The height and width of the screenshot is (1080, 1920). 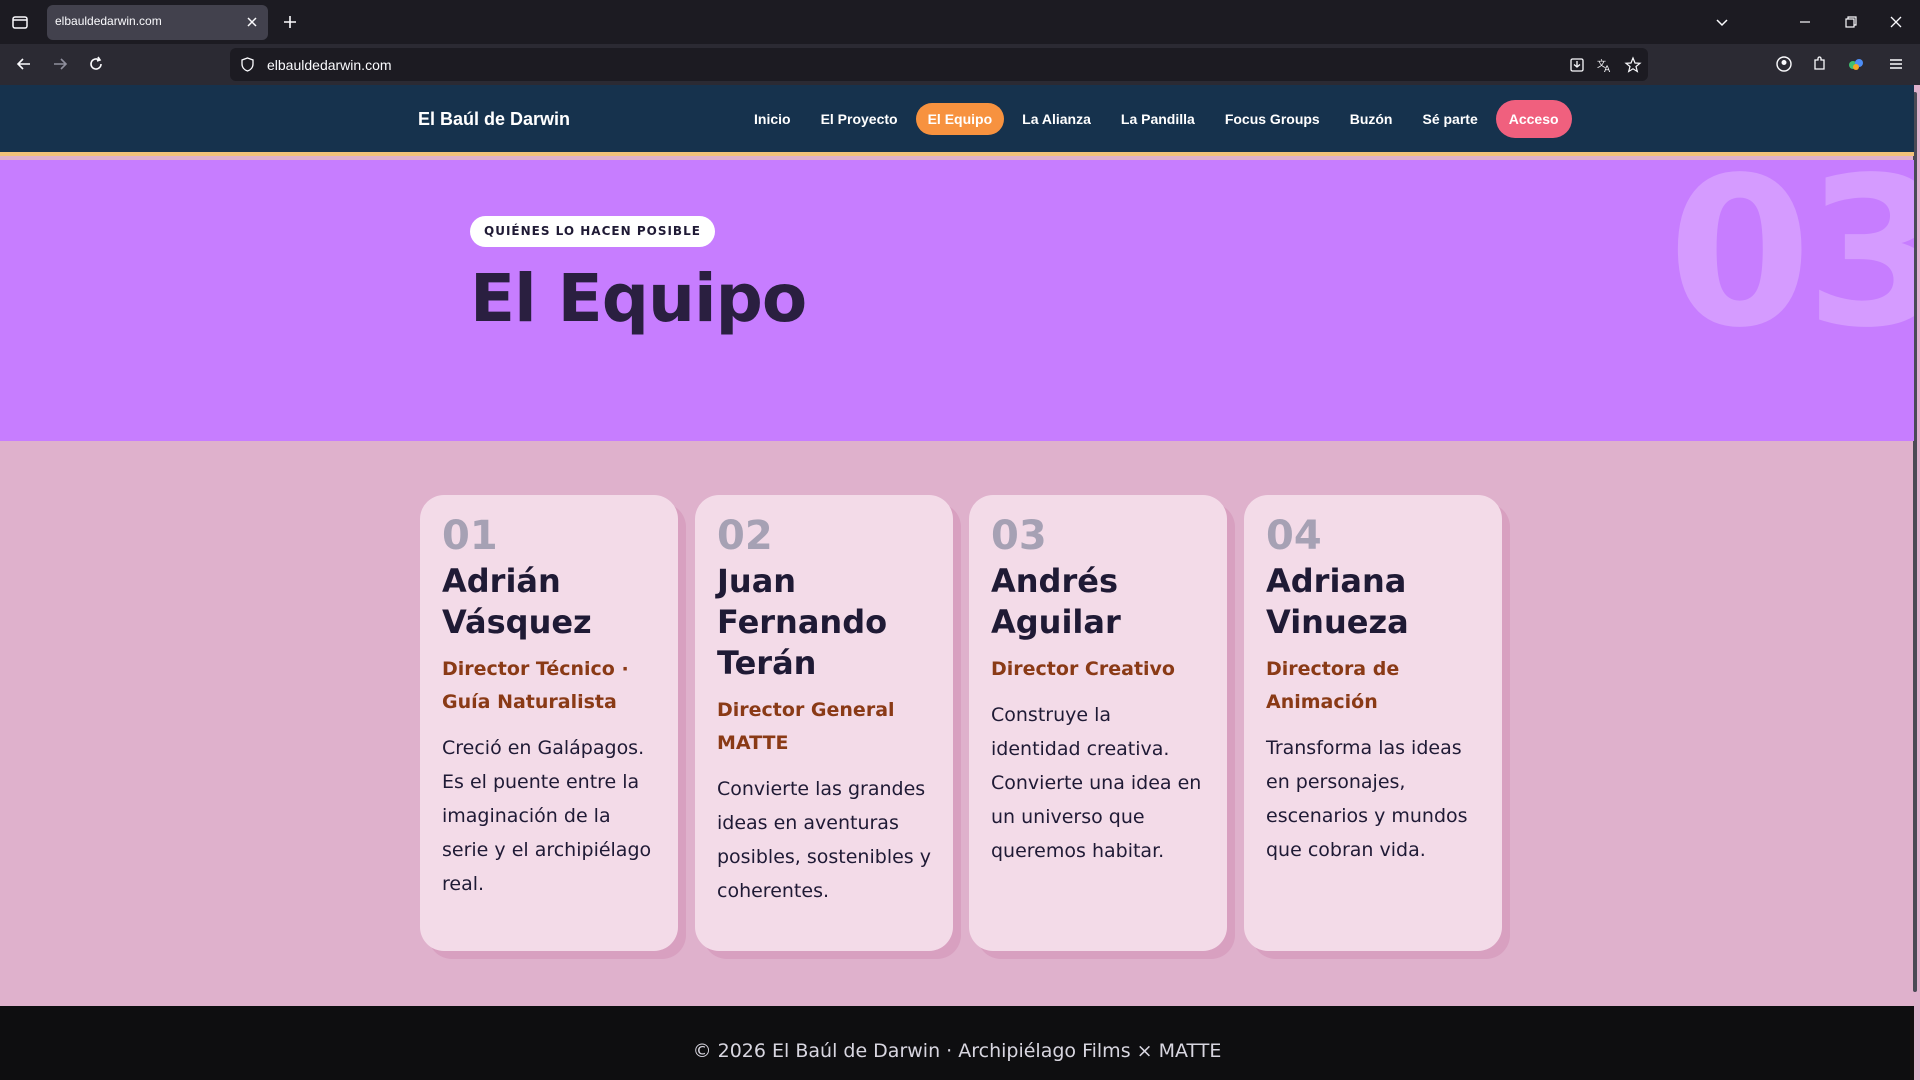 I want to click on nav-item-focus-groups: Focus Groups, so click(x=1272, y=119).